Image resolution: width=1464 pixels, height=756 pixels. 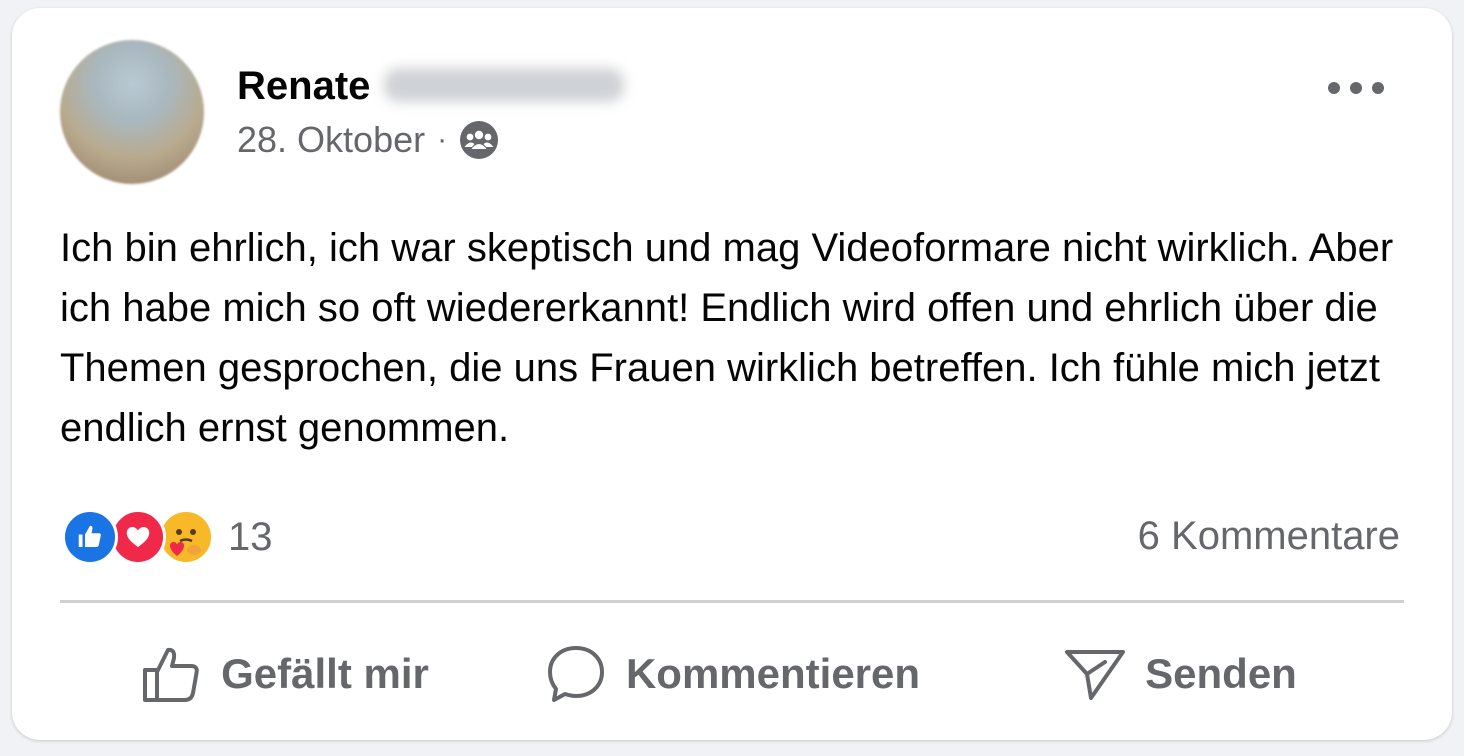 What do you see at coordinates (132, 112) in the screenshot?
I see `author-avatar` at bounding box center [132, 112].